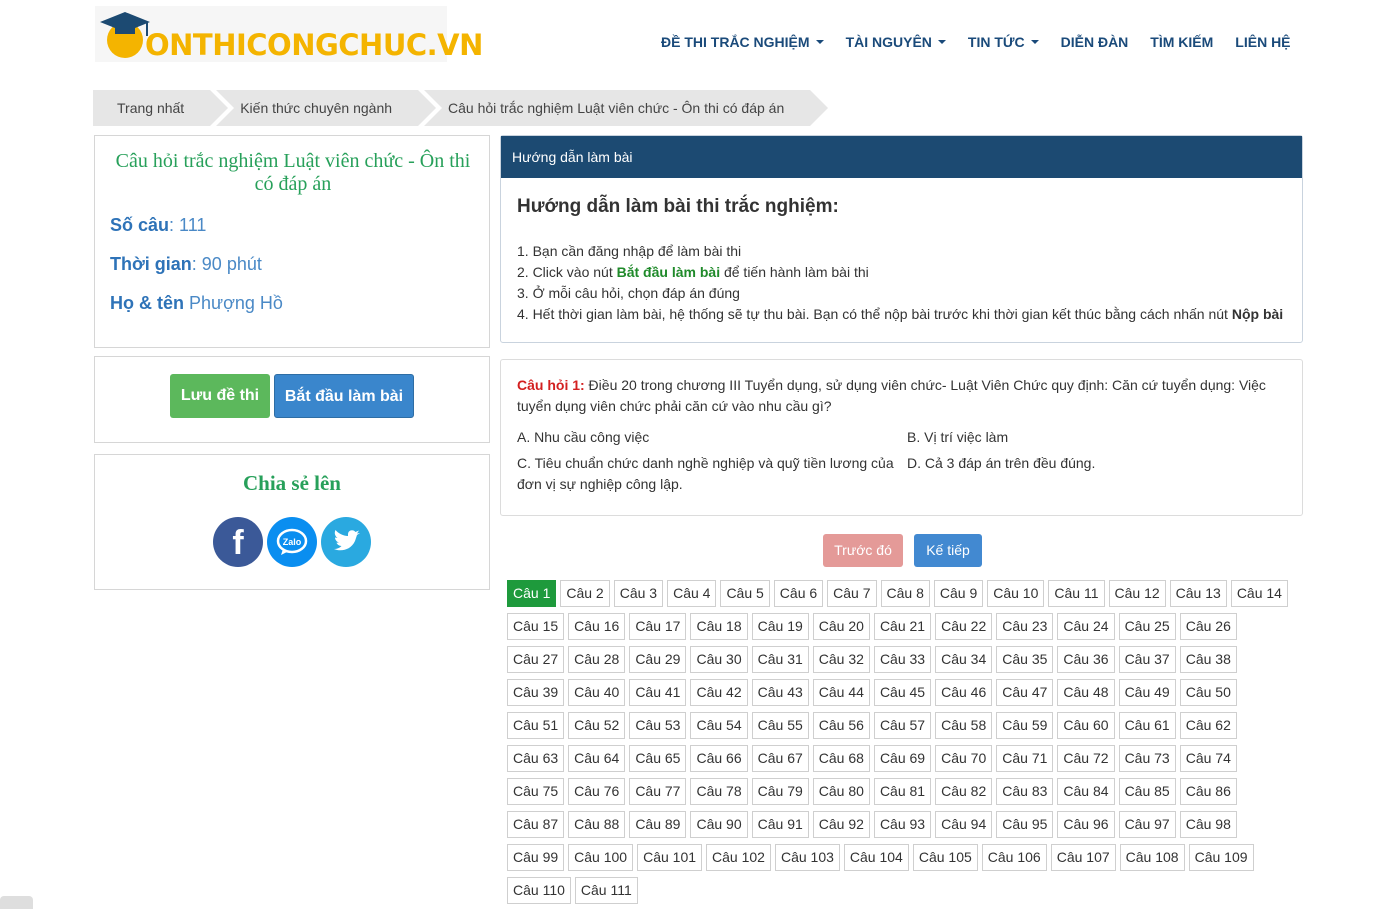  Describe the element at coordinates (16, 902) in the screenshot. I see `scroll-tab` at that location.